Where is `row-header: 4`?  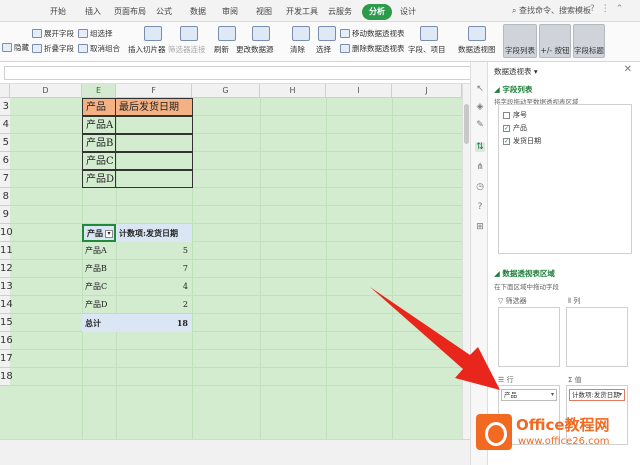 row-header: 4 is located at coordinates (5, 125).